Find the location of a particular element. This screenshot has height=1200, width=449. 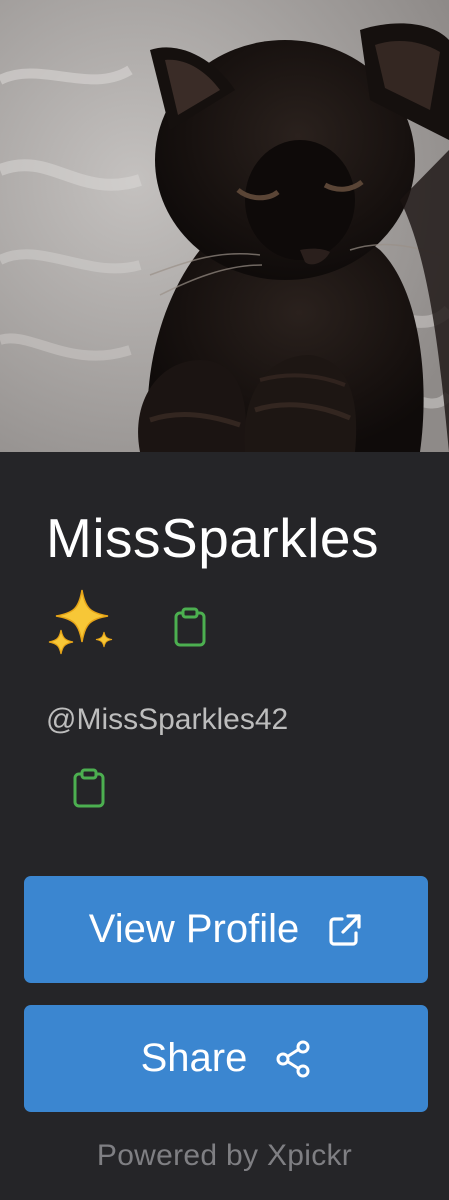

share-icon is located at coordinates (293, 1058).